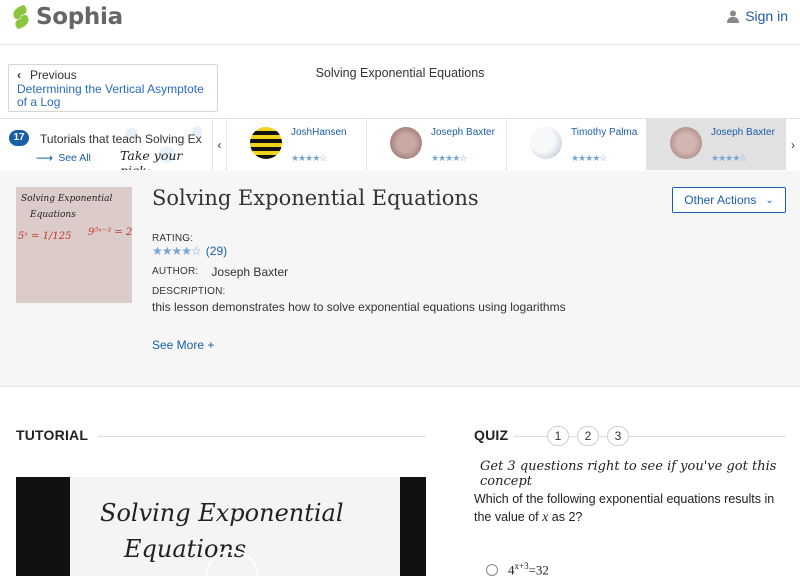  I want to click on question-text-end: as 2?, so click(565, 517).